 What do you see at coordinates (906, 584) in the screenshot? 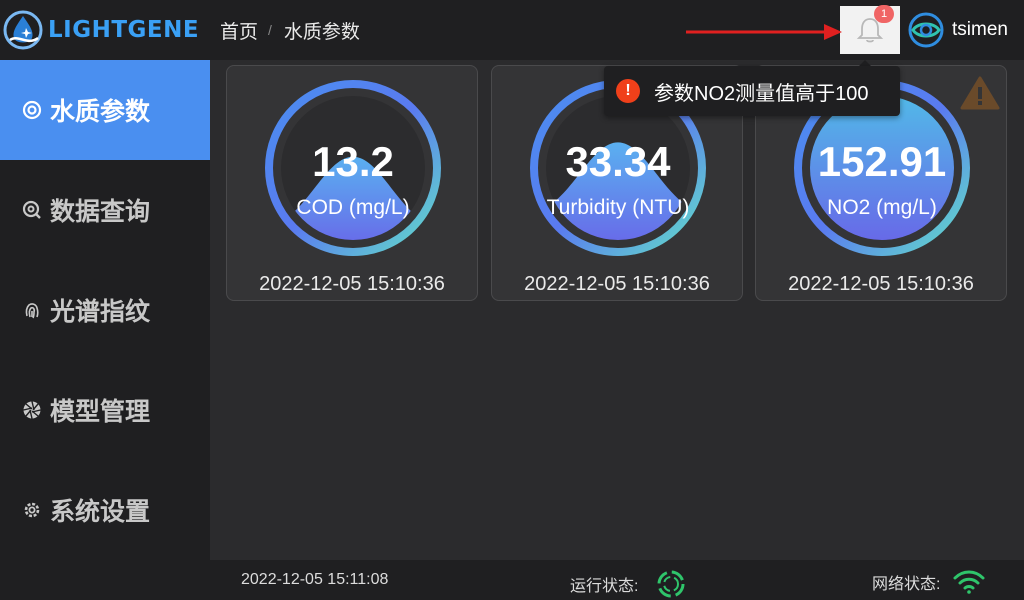
I see `network-status-label: 网络状态:` at bounding box center [906, 584].